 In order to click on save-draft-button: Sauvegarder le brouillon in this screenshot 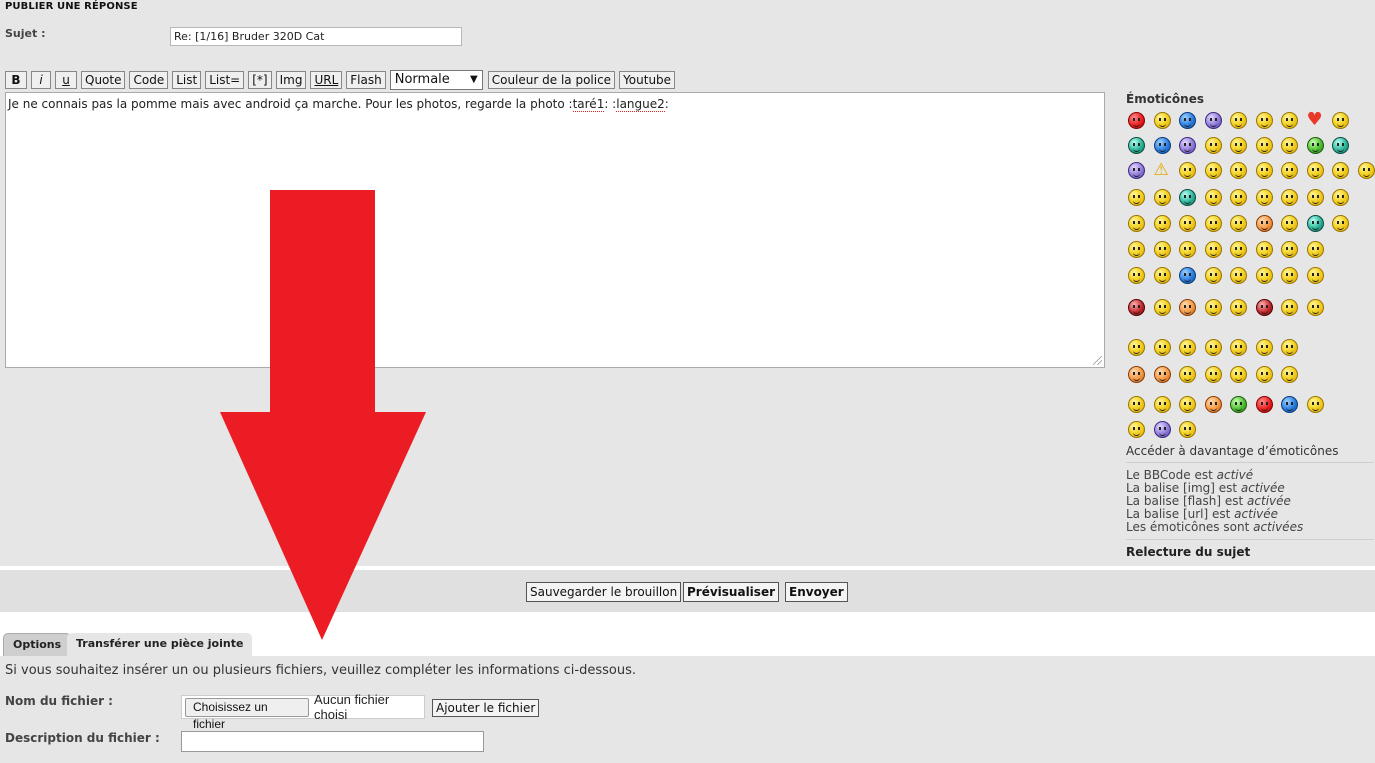, I will do `click(604, 592)`.